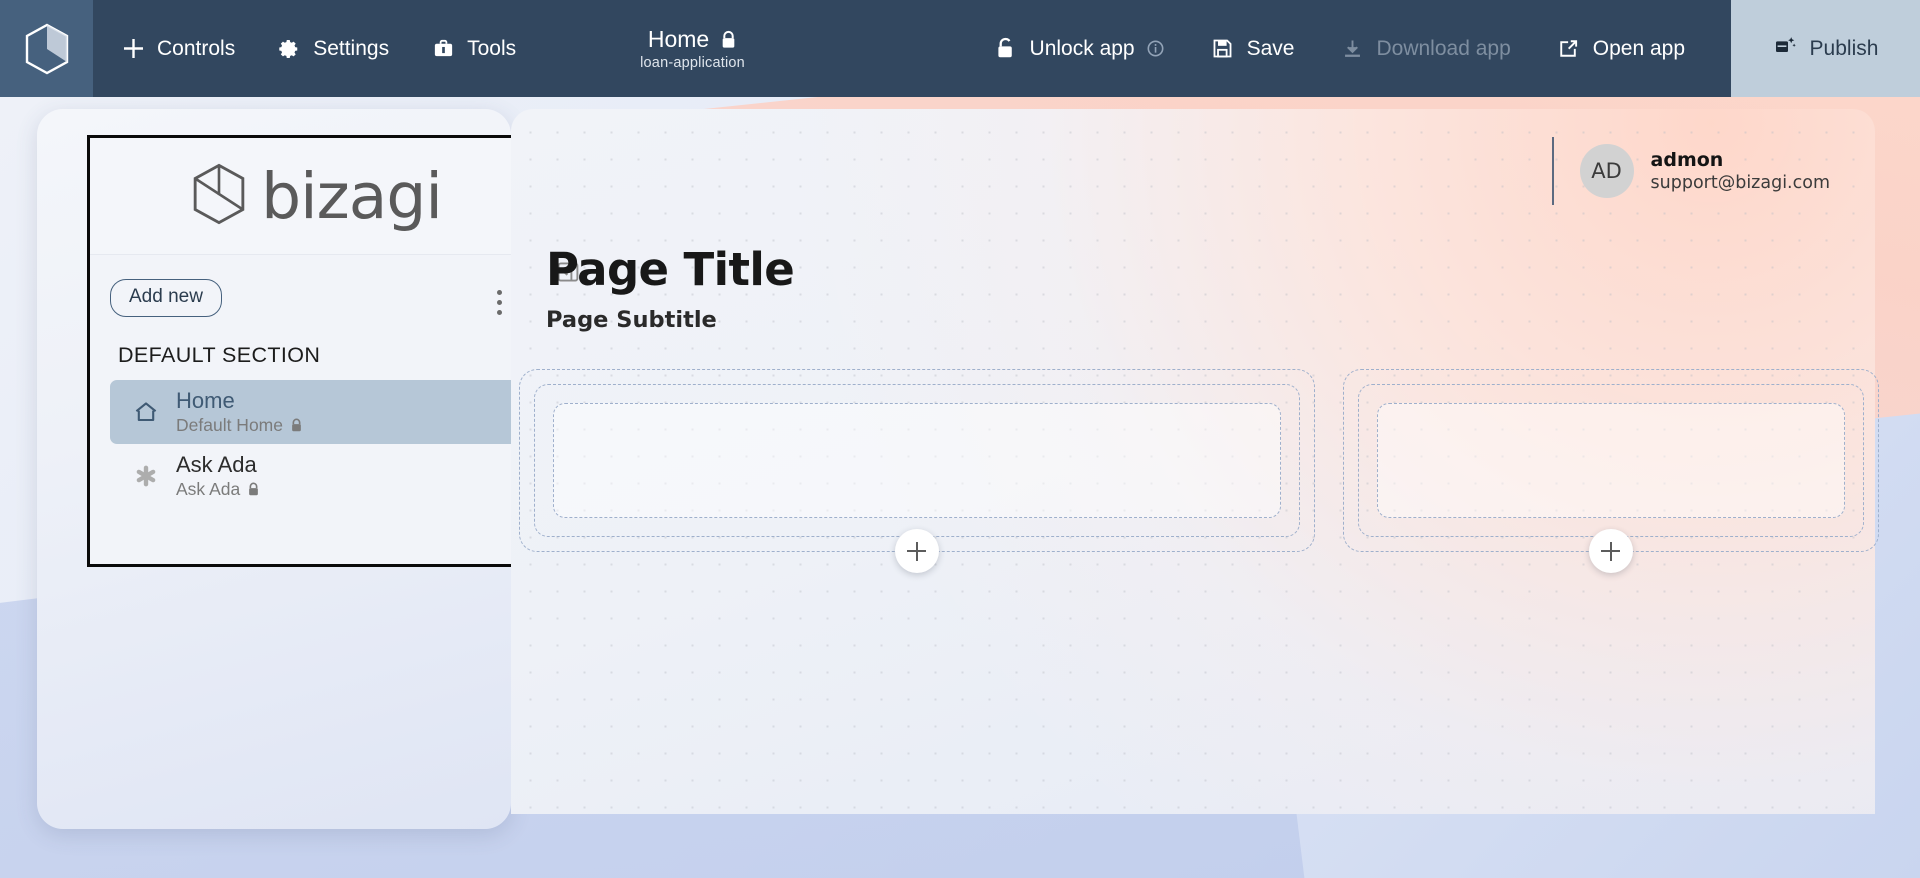 The height and width of the screenshot is (878, 1920). I want to click on brand-logo-tile, so click(46, 48).